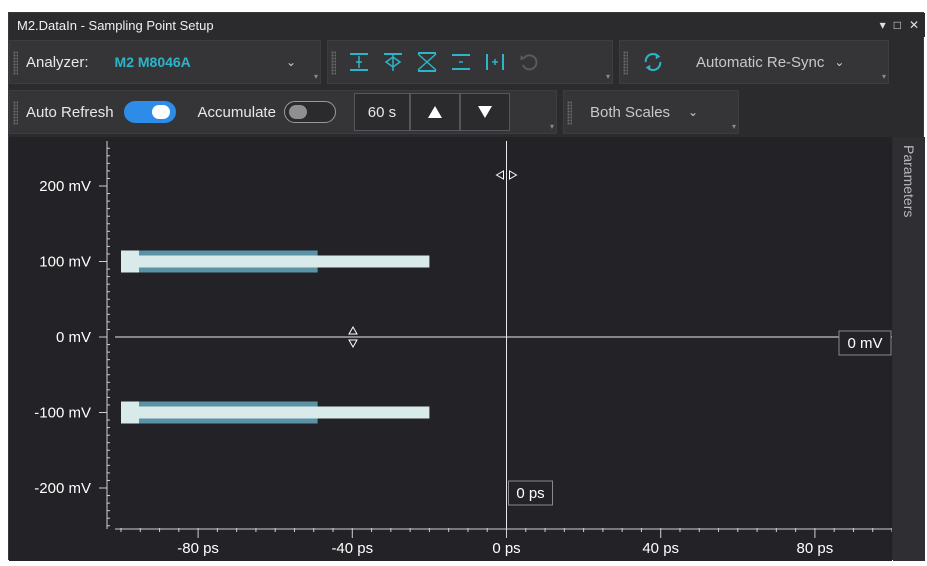 Image resolution: width=927 pixels, height=566 pixels. Describe the element at coordinates (352, 548) in the screenshot. I see `x-tick-label: -40 ps` at that location.